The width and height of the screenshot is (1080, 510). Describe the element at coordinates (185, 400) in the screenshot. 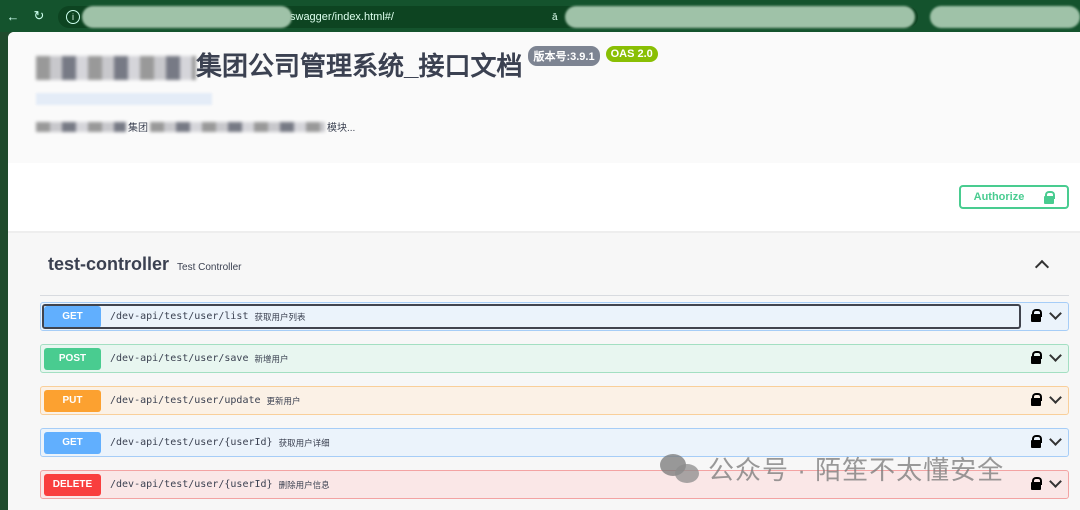

I see `operation-path: /dev-api/test/user/update` at that location.